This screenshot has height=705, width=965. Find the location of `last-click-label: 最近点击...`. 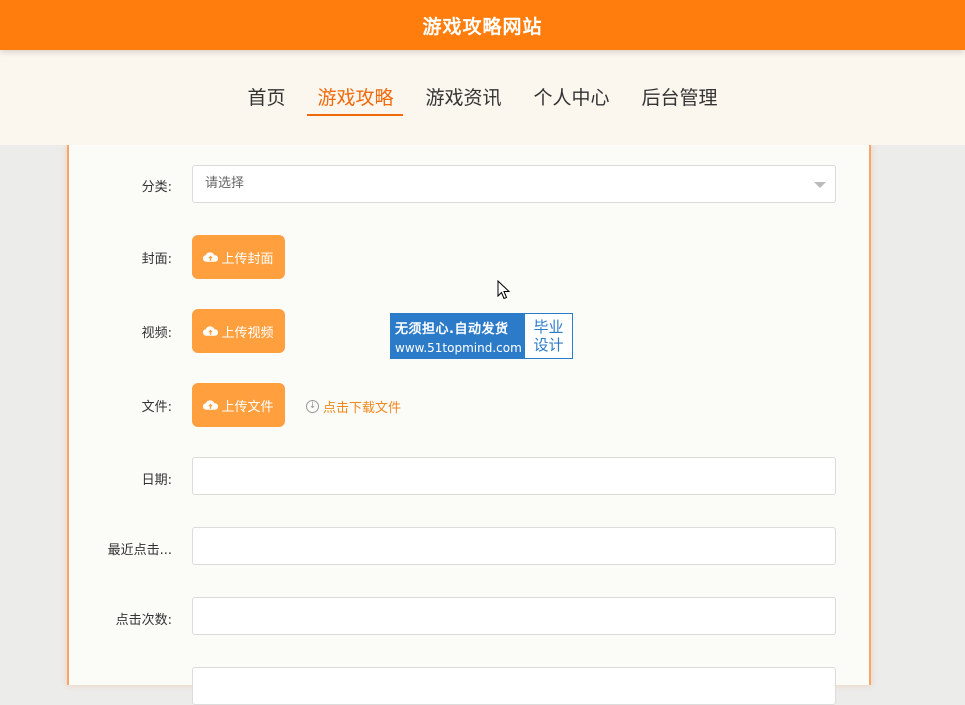

last-click-label: 最近点击... is located at coordinates (139, 550).